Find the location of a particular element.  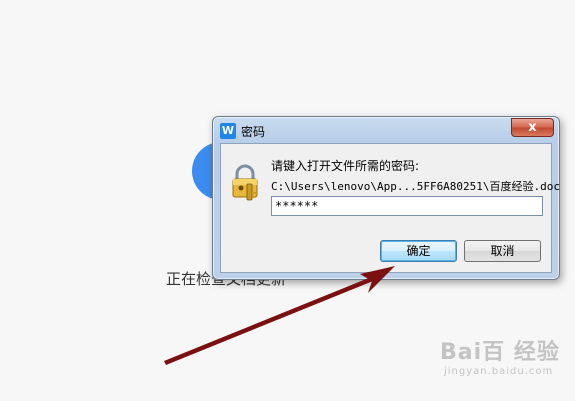

wps-writer-icon: W is located at coordinates (228, 131).